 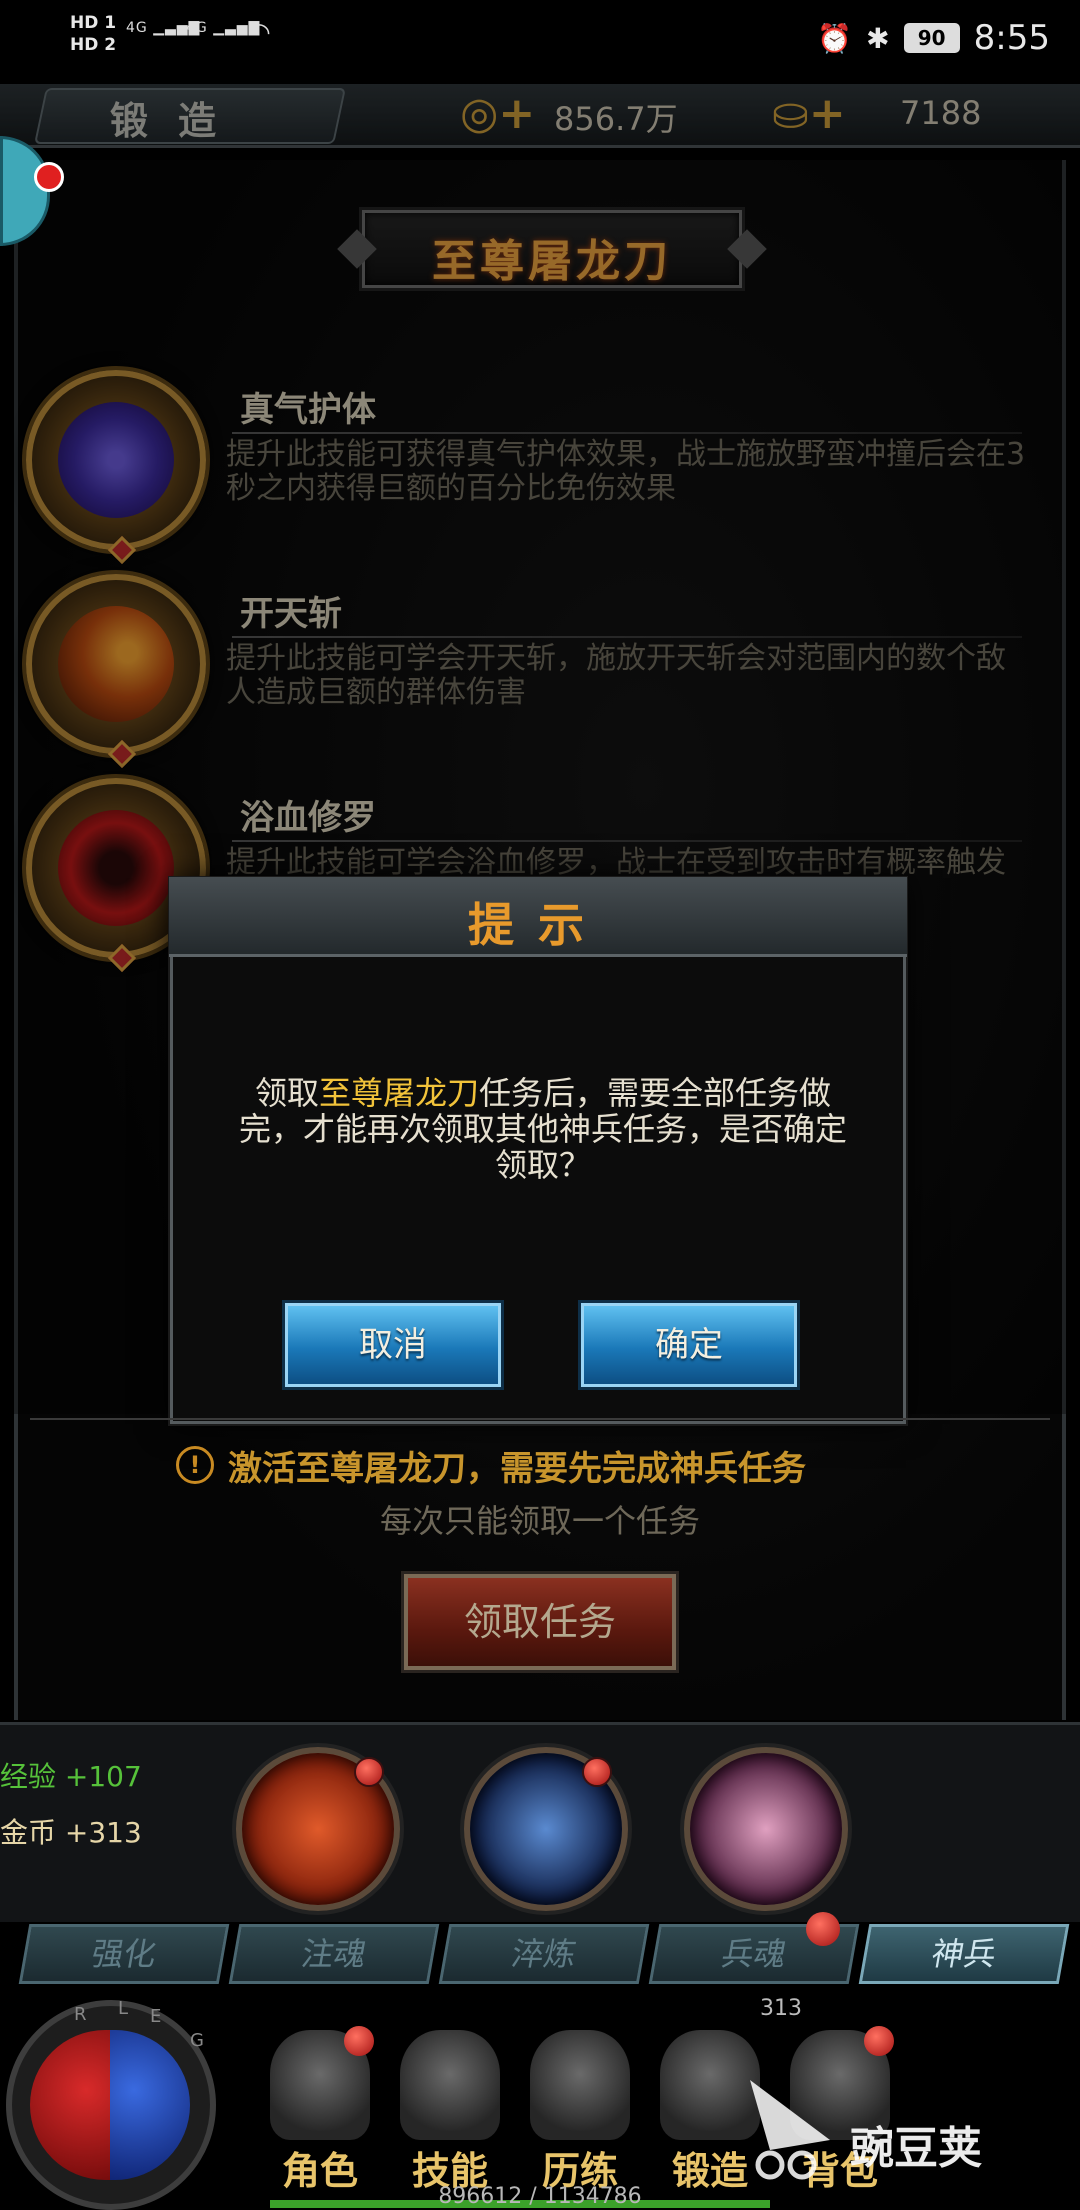 I want to click on nav-skills: 技能, so click(x=450, y=2106).